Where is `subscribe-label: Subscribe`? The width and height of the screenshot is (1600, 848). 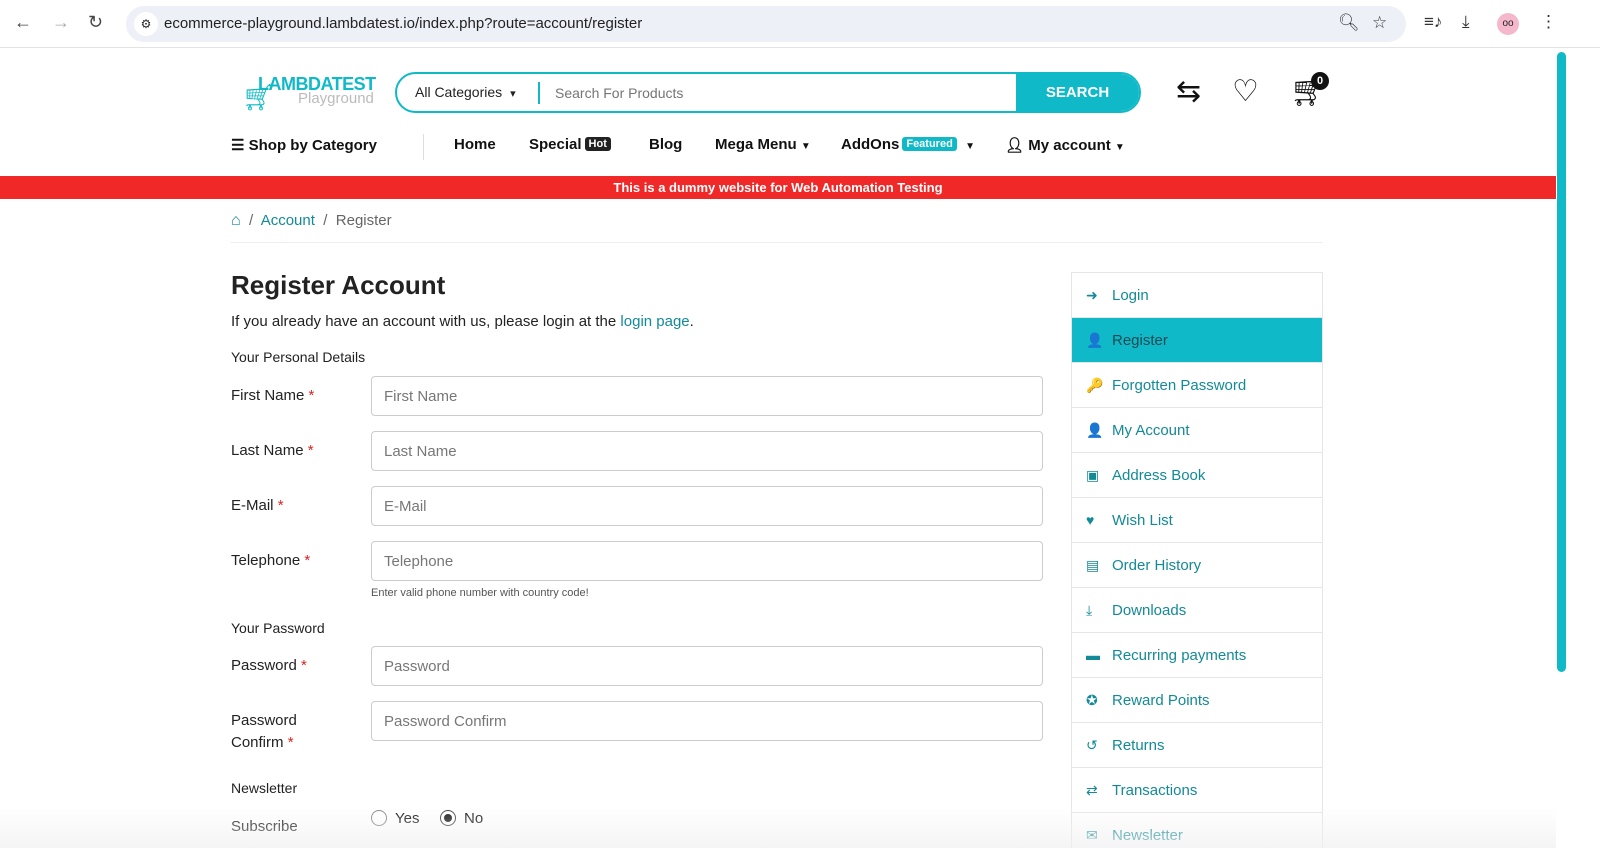
subscribe-label: Subscribe is located at coordinates (264, 826).